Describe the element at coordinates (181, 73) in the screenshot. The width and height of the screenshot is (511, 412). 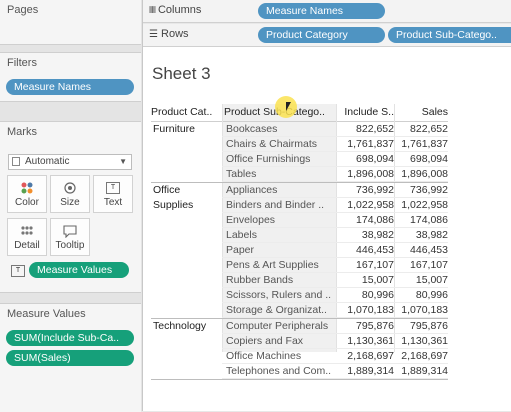
I see `sheet-title: Sheet 3` at that location.